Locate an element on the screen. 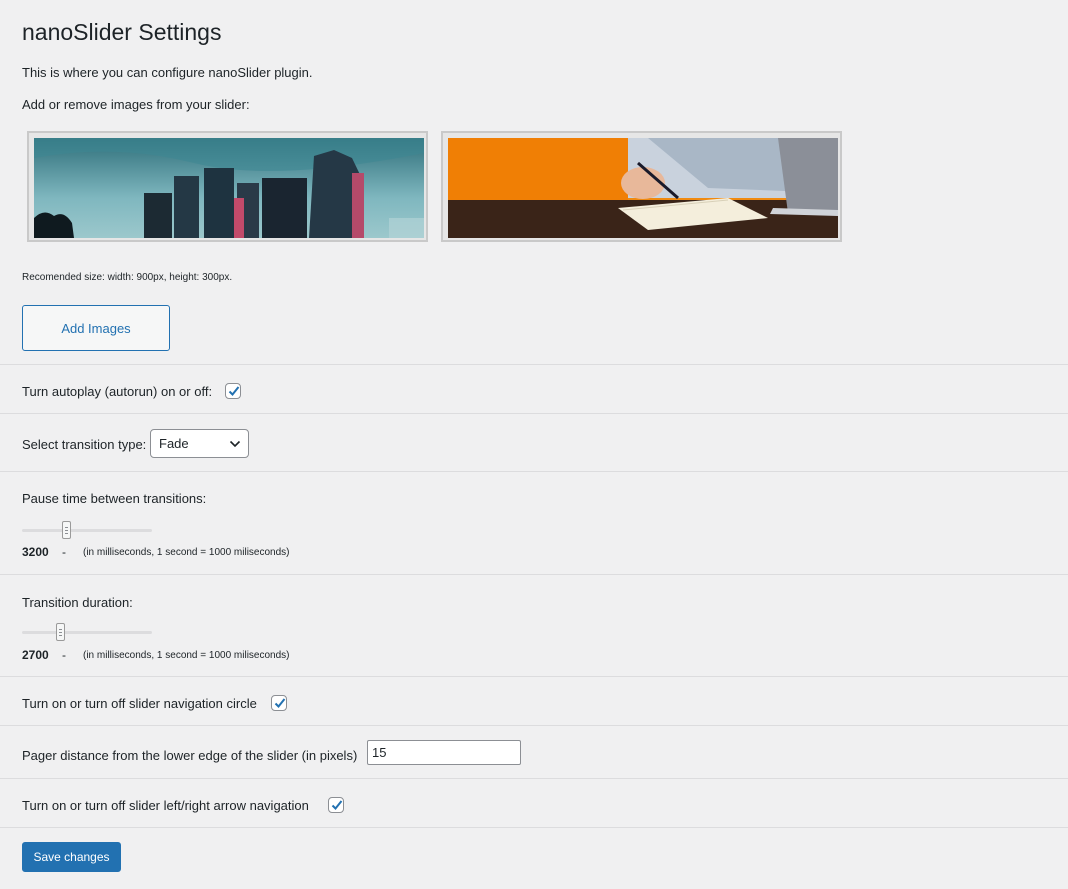  writing-notebook-image is located at coordinates (643, 188).